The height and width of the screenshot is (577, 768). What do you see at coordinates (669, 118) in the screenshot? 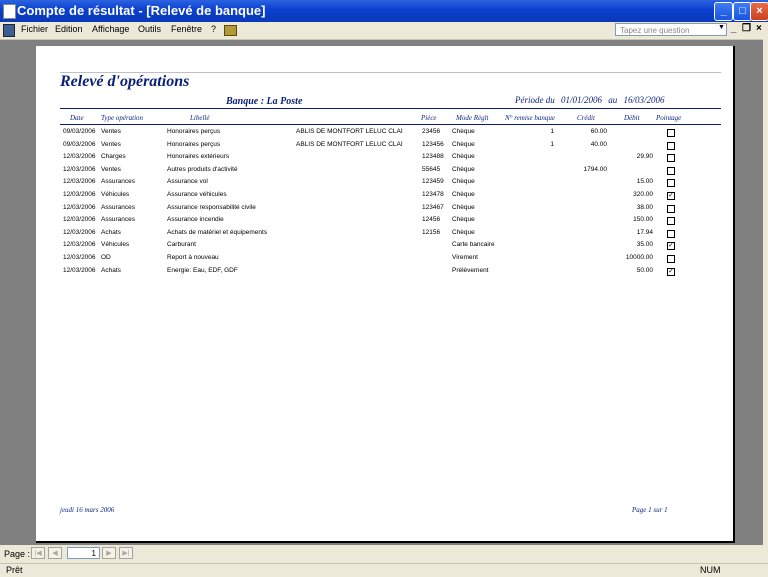
I see `column-header-pointage: Pointage` at bounding box center [669, 118].